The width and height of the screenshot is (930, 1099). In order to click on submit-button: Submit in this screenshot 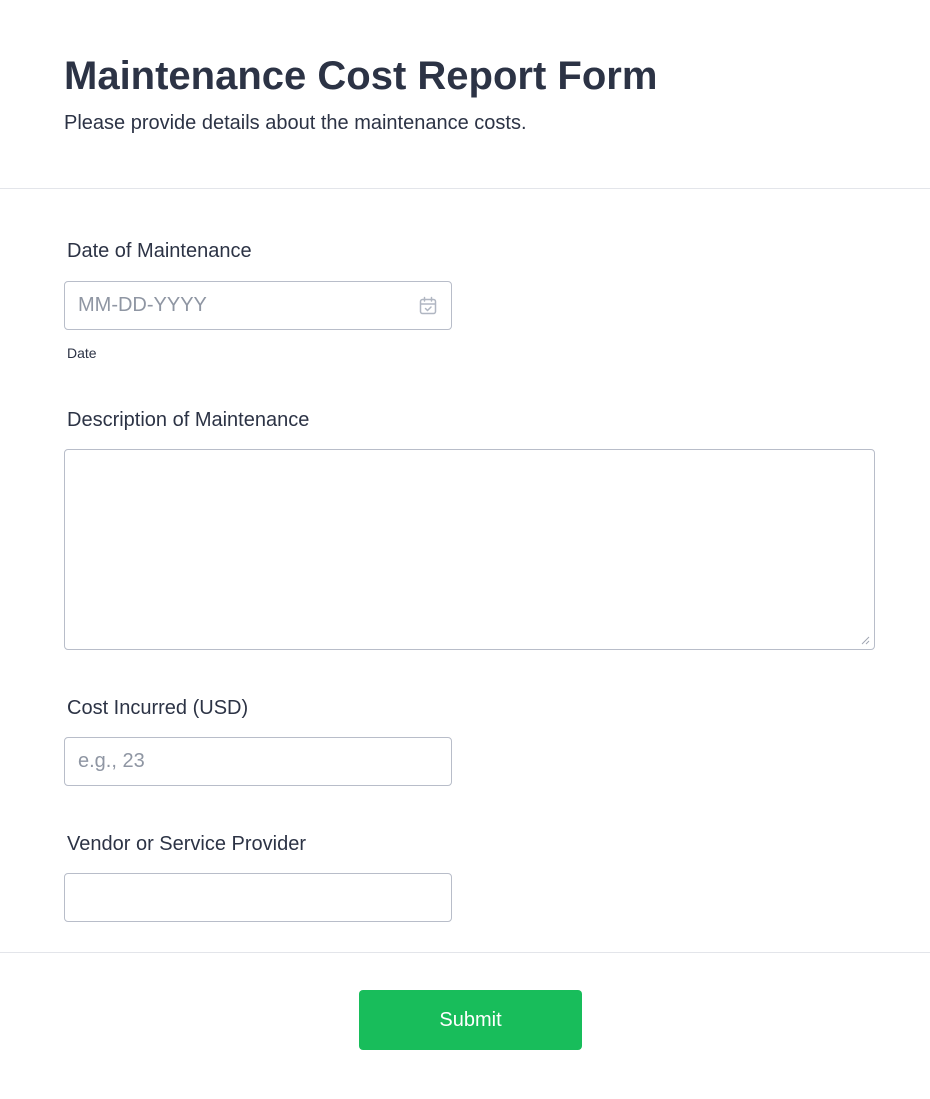, I will do `click(470, 1020)`.